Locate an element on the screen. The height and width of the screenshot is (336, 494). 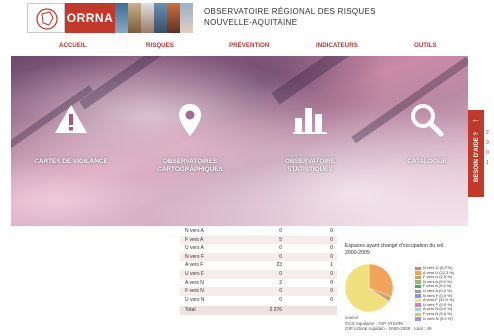
table-row: N vers A 0 0 is located at coordinates (258, 231).